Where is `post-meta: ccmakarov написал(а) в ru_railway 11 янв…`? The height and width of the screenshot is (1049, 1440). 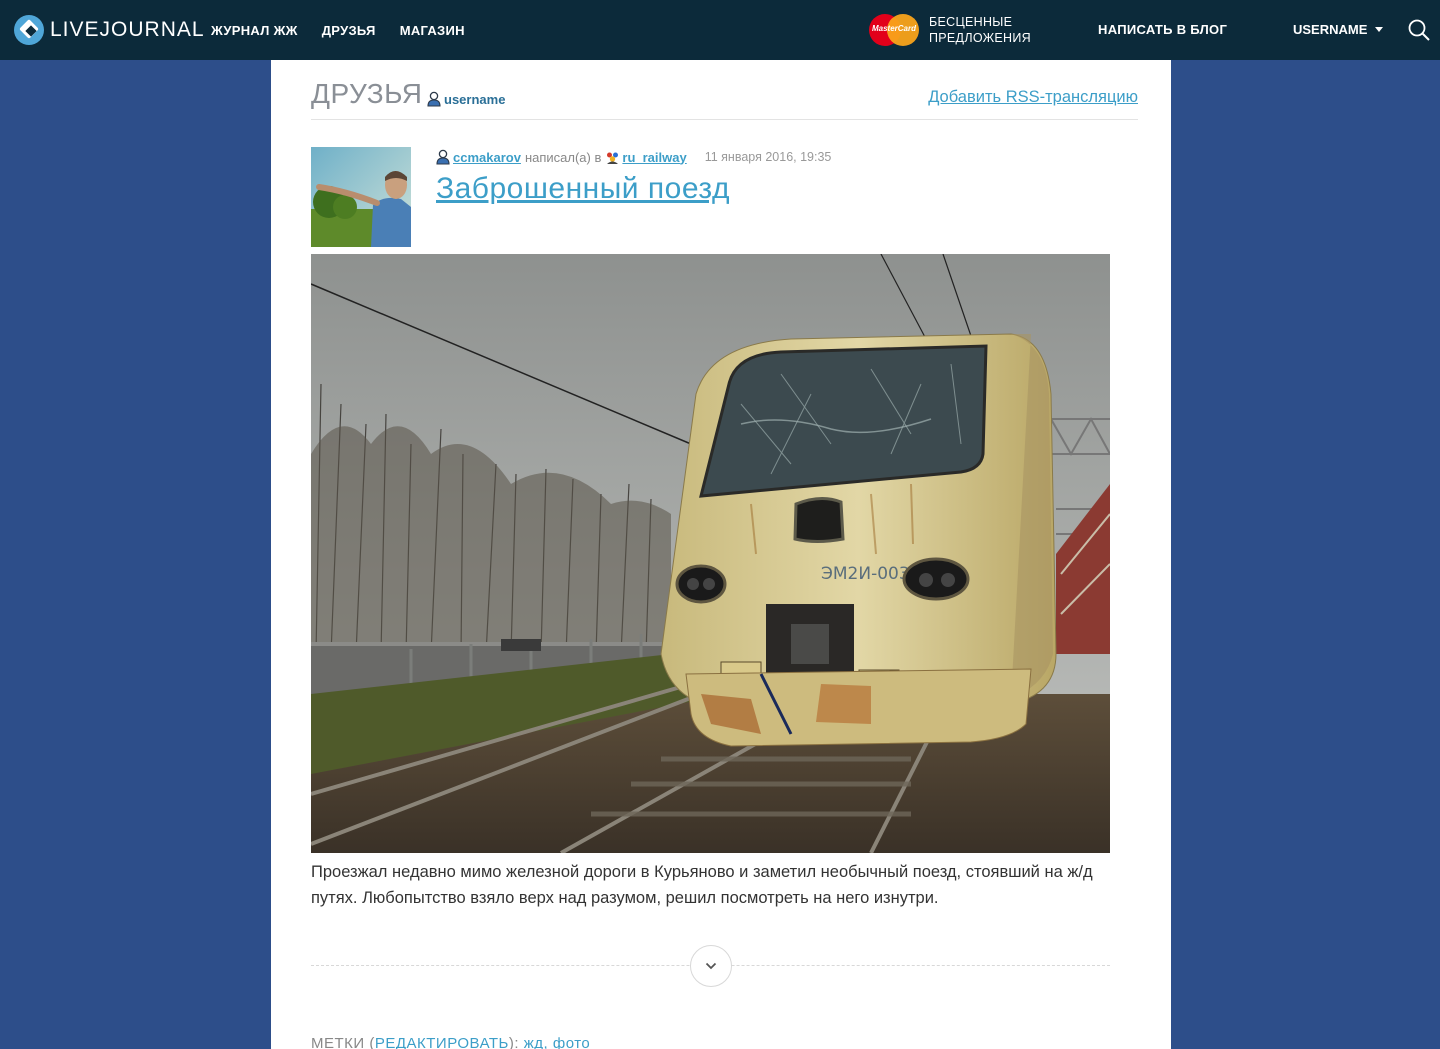
post-meta: ccmakarov написал(а) в ru_railway 11 янв… is located at coordinates (633, 157).